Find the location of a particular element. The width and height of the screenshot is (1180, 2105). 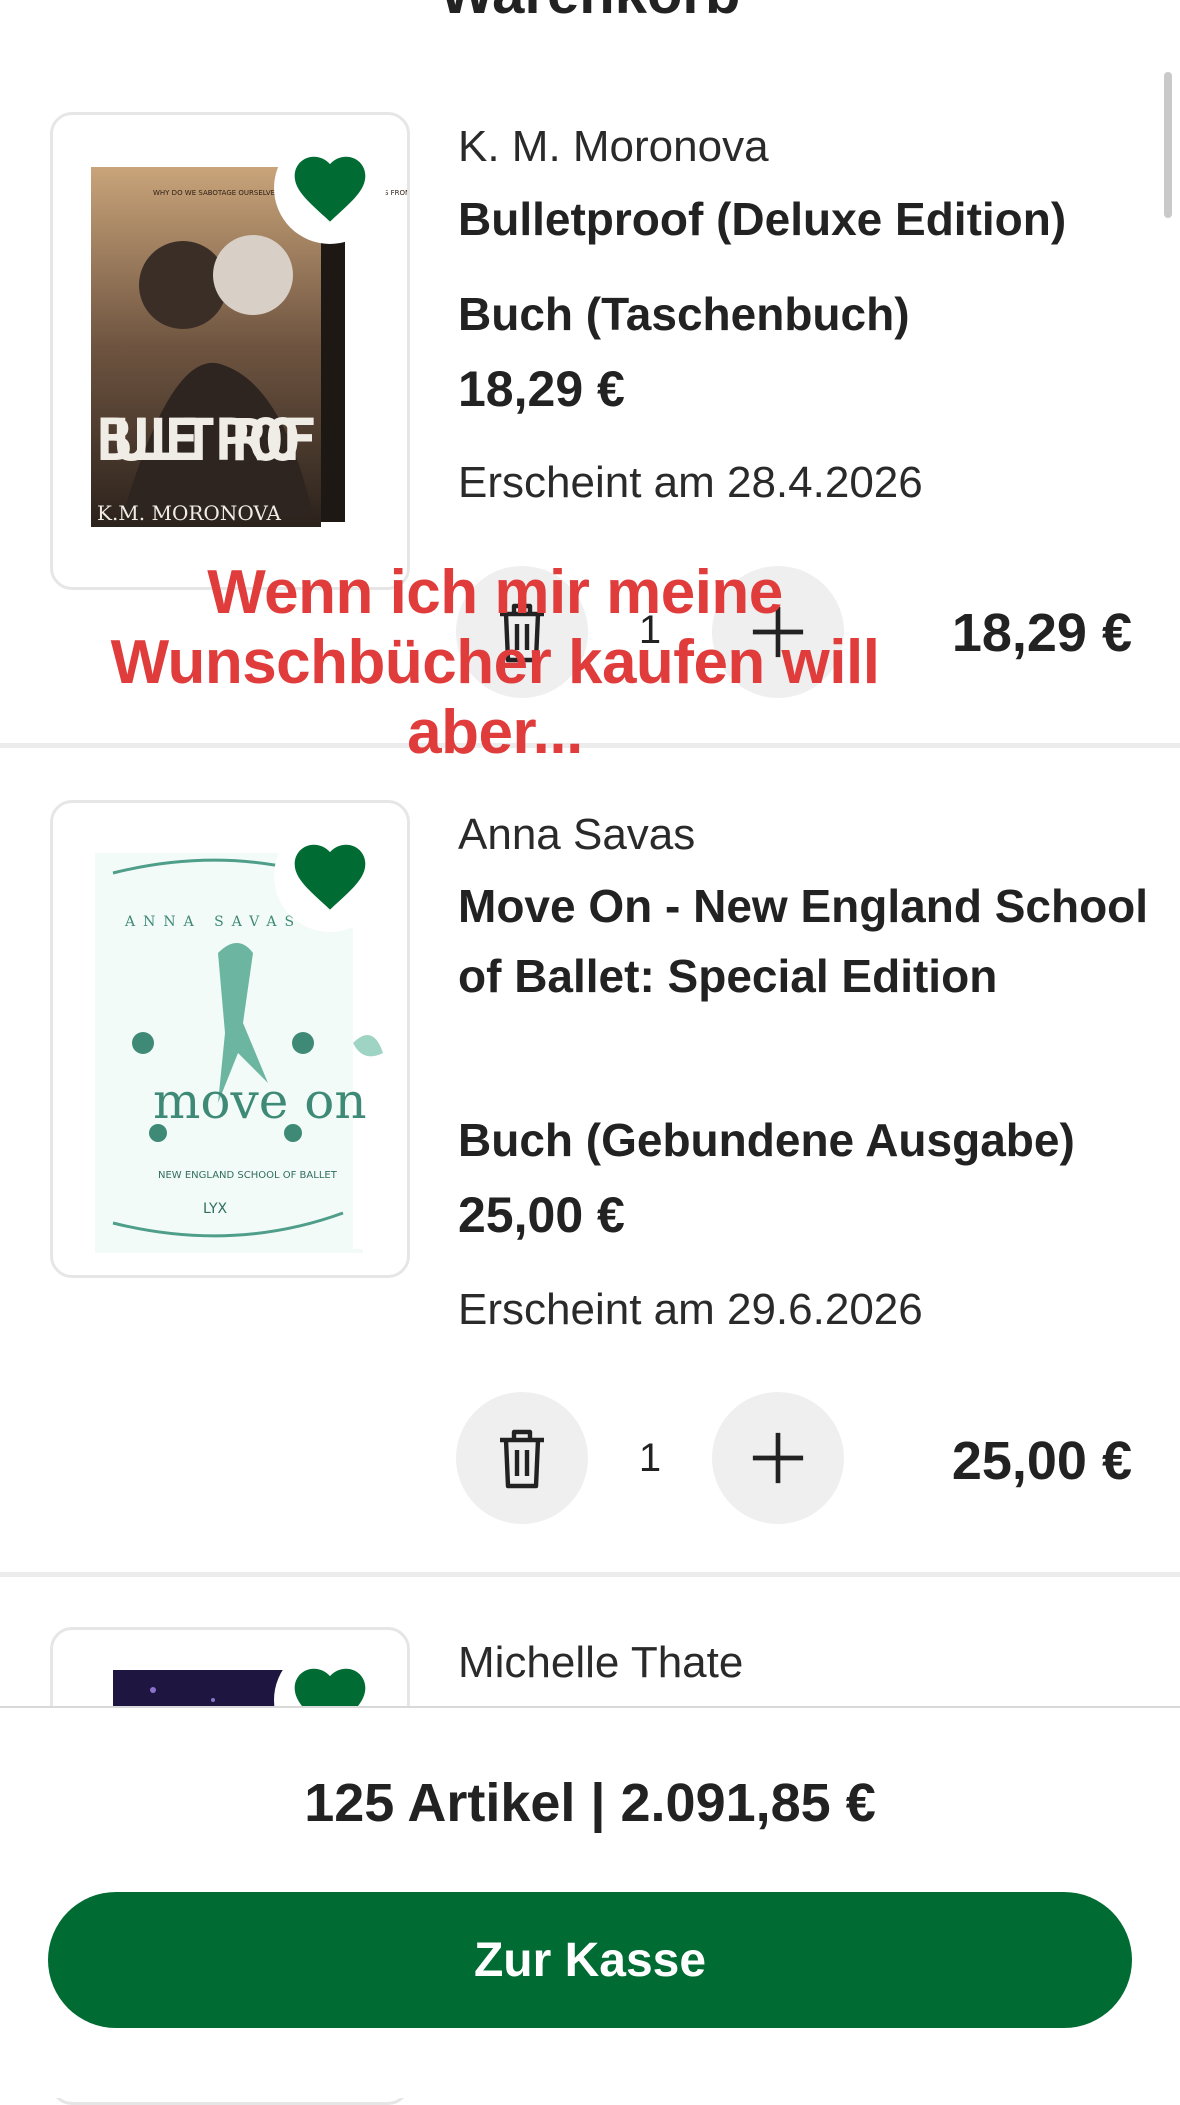

checkout-button: Zur Kasse is located at coordinates (590, 1960).